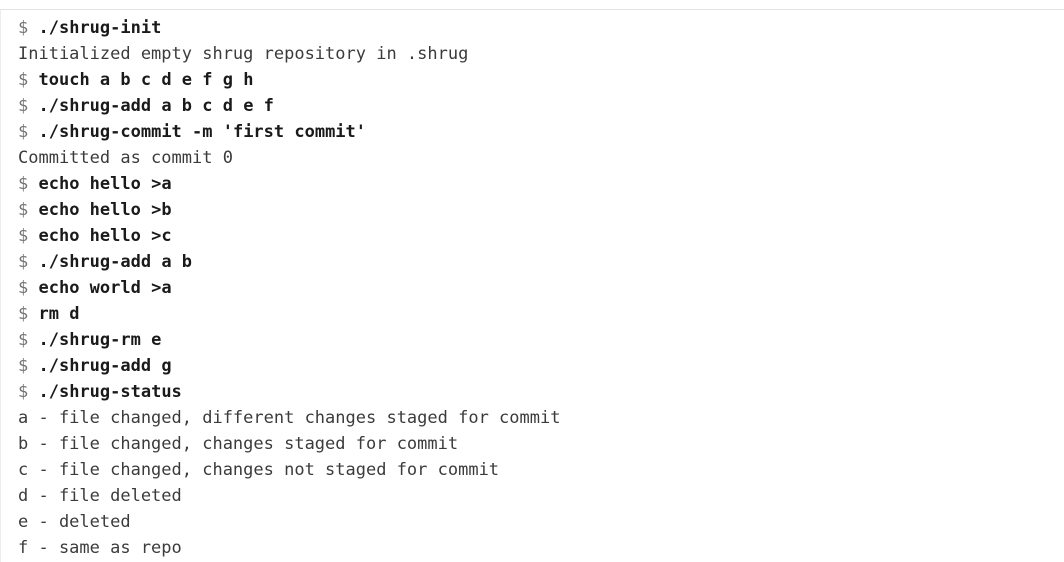 This screenshot has height=562, width=1064. What do you see at coordinates (541, 28) in the screenshot?
I see `command-line: $ ./shrug-init` at bounding box center [541, 28].